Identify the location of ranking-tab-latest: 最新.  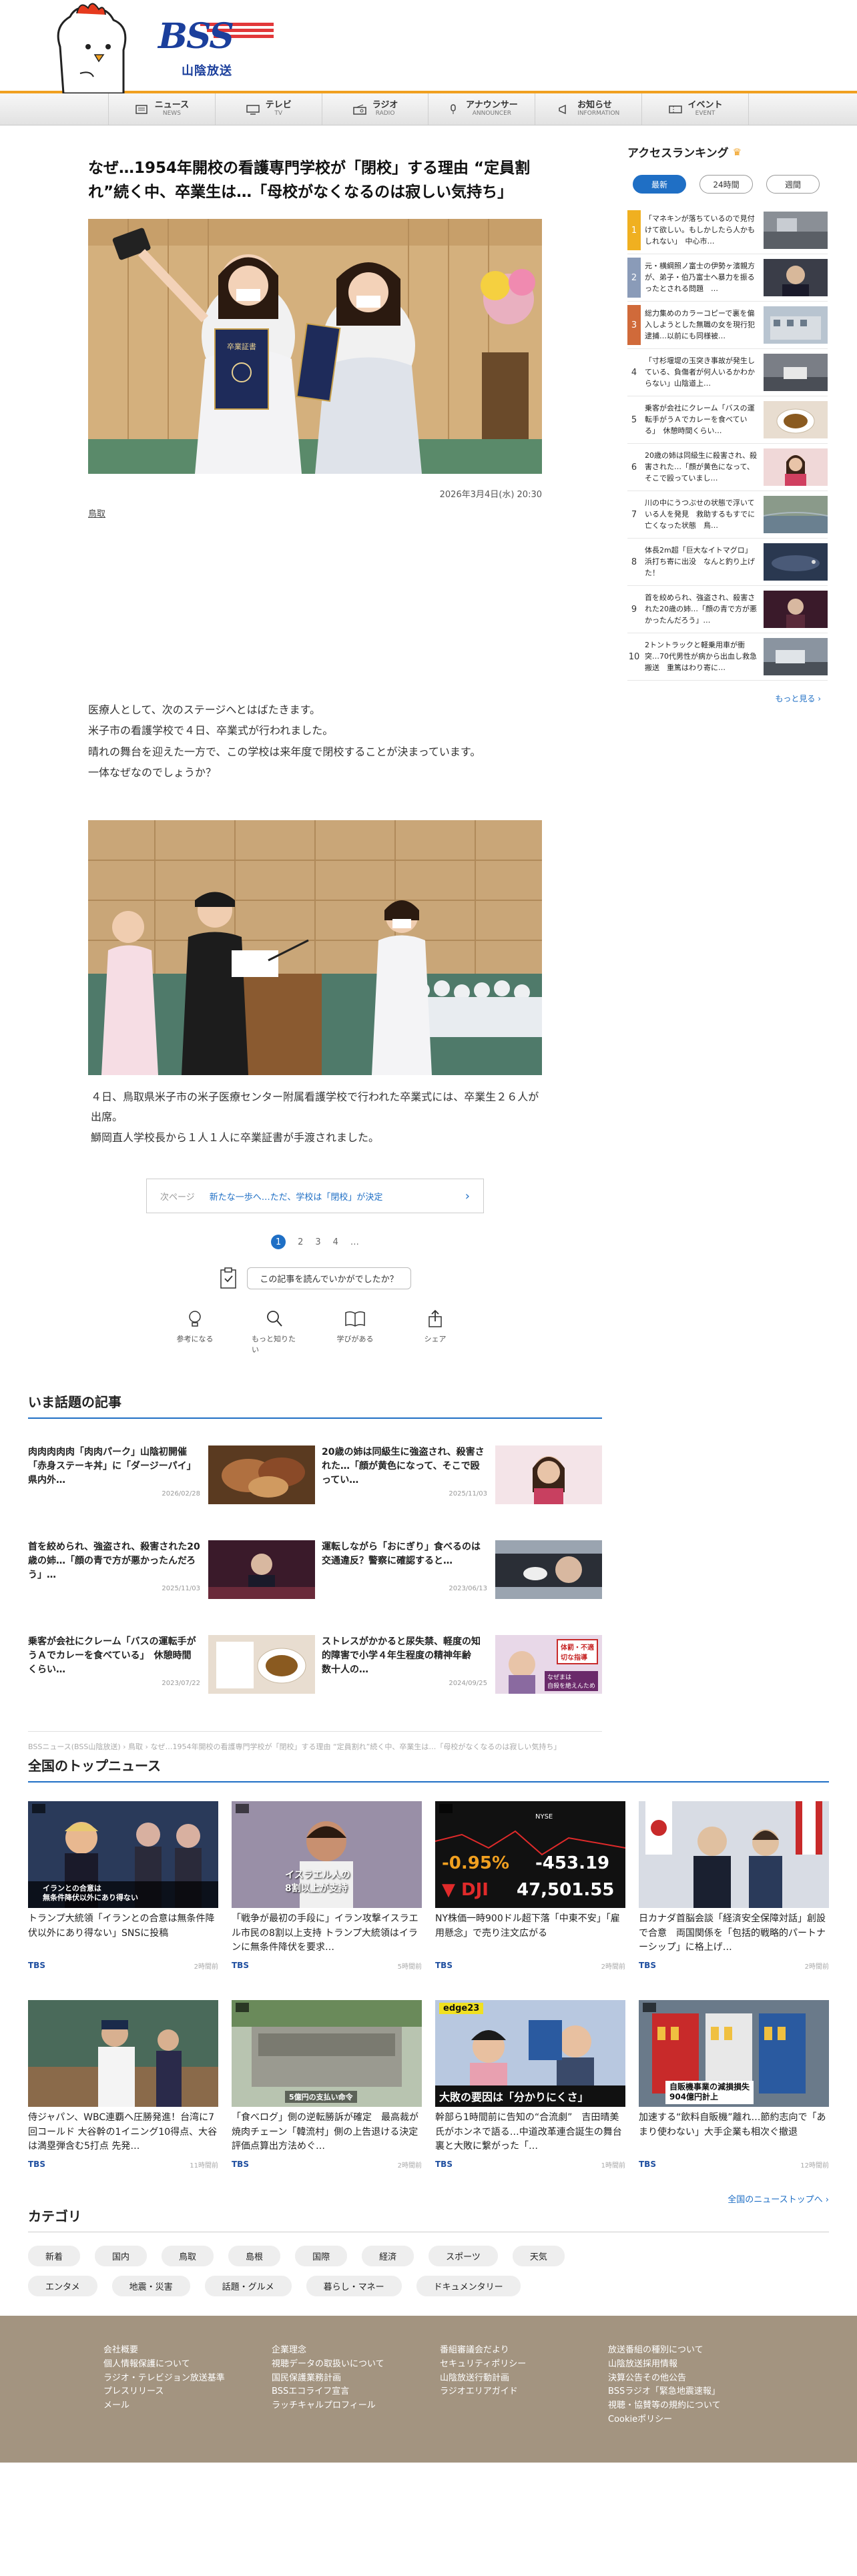
(660, 184).